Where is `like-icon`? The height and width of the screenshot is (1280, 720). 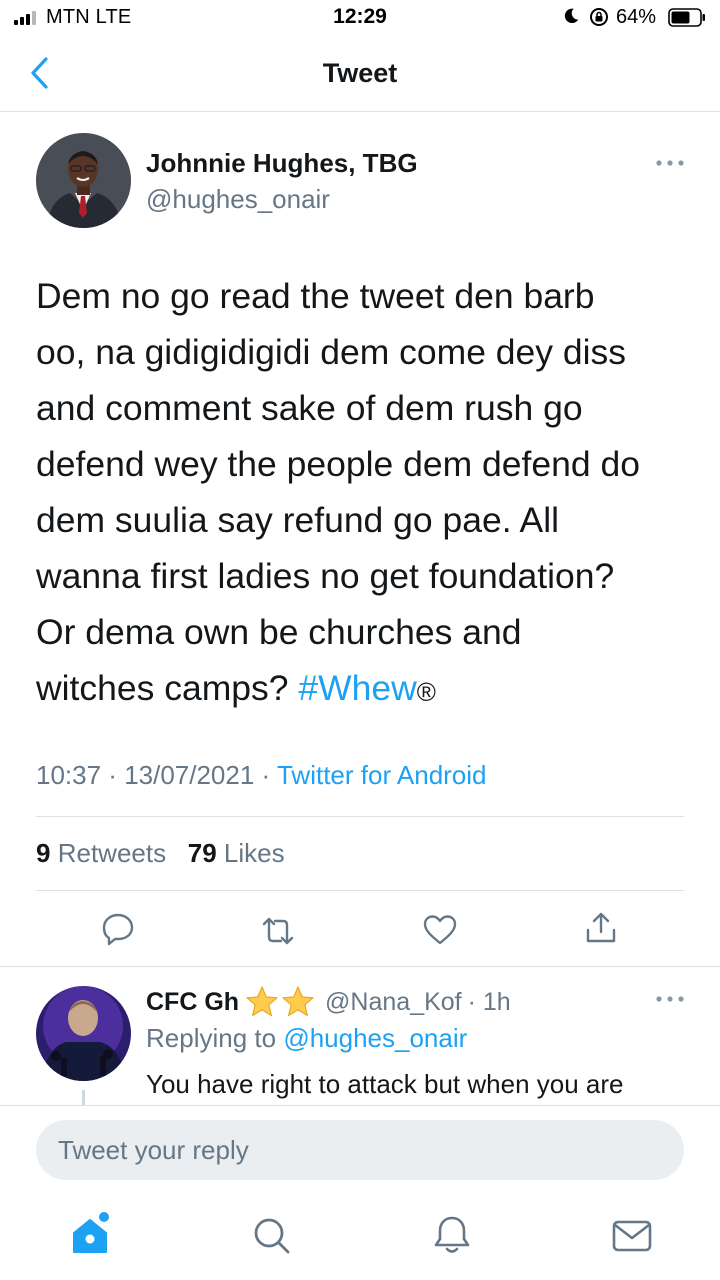 like-icon is located at coordinates (440, 930).